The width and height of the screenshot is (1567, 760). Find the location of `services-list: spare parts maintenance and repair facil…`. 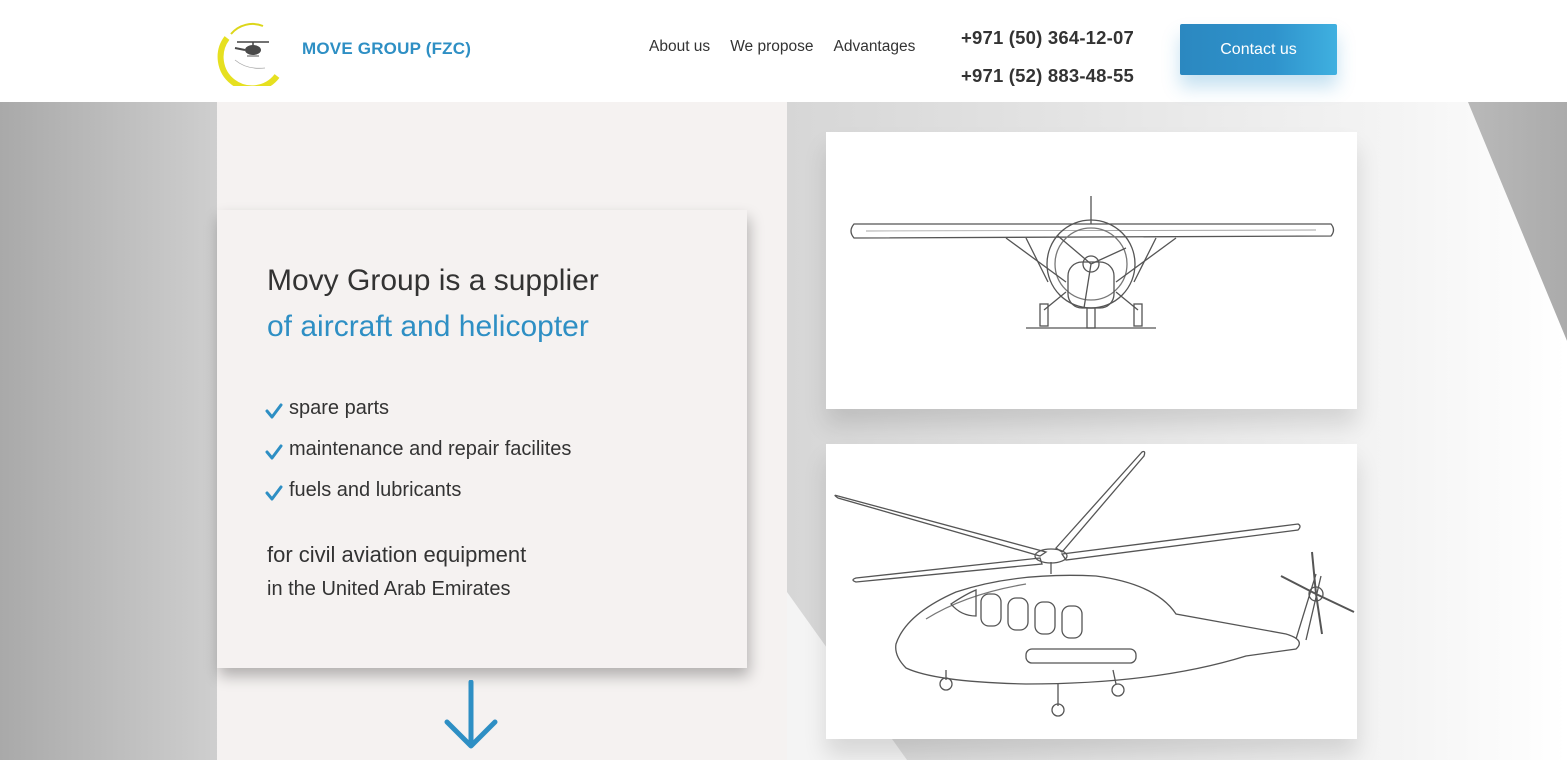

services-list: spare parts maintenance and repair facil… is located at coordinates (418, 449).